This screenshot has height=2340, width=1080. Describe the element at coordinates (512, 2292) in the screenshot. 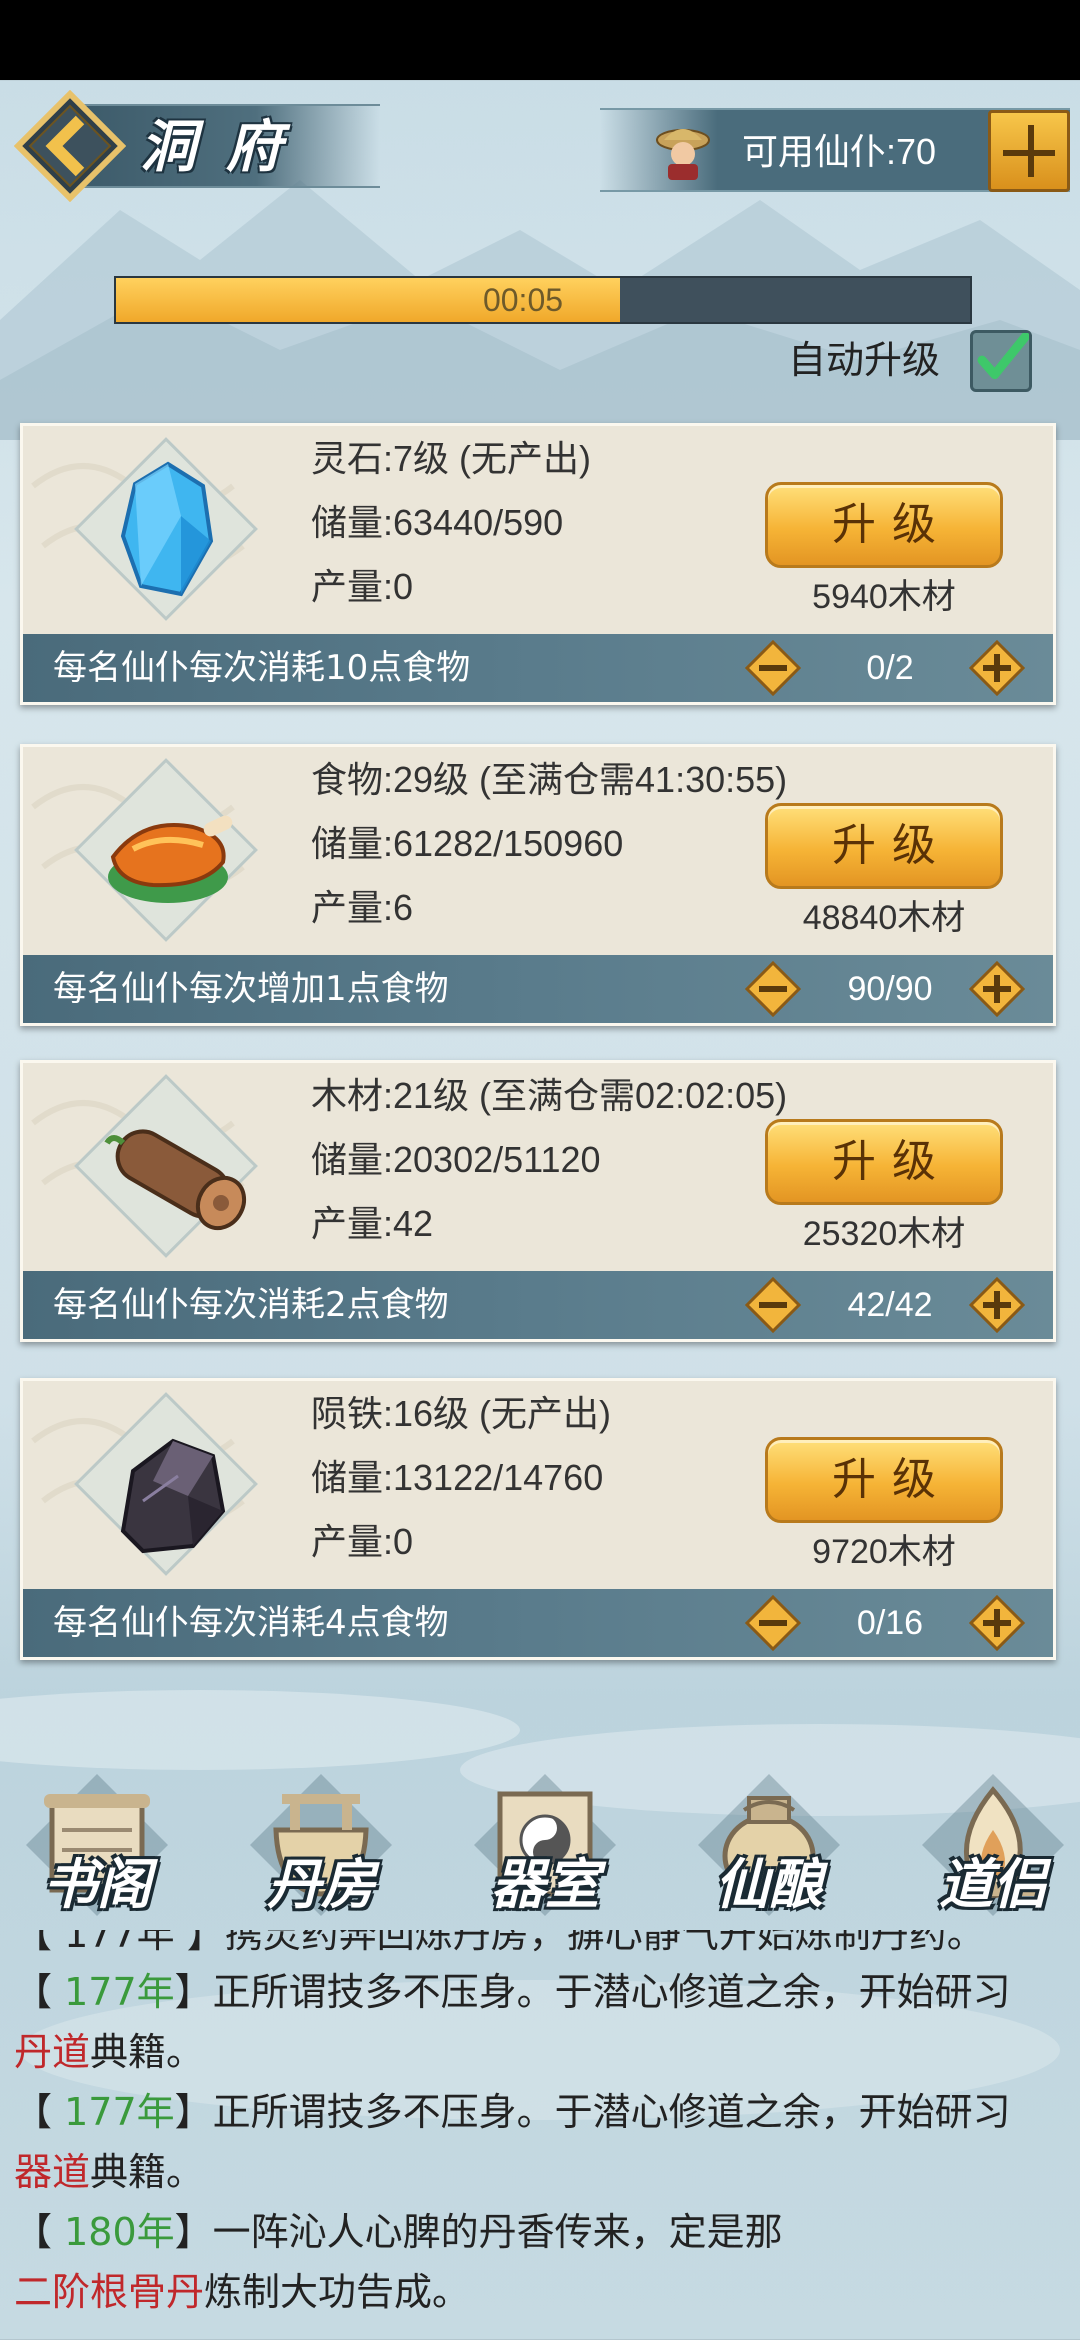

I see `log-entry-cont: 二阶根骨丹炼制大功告成。` at that location.